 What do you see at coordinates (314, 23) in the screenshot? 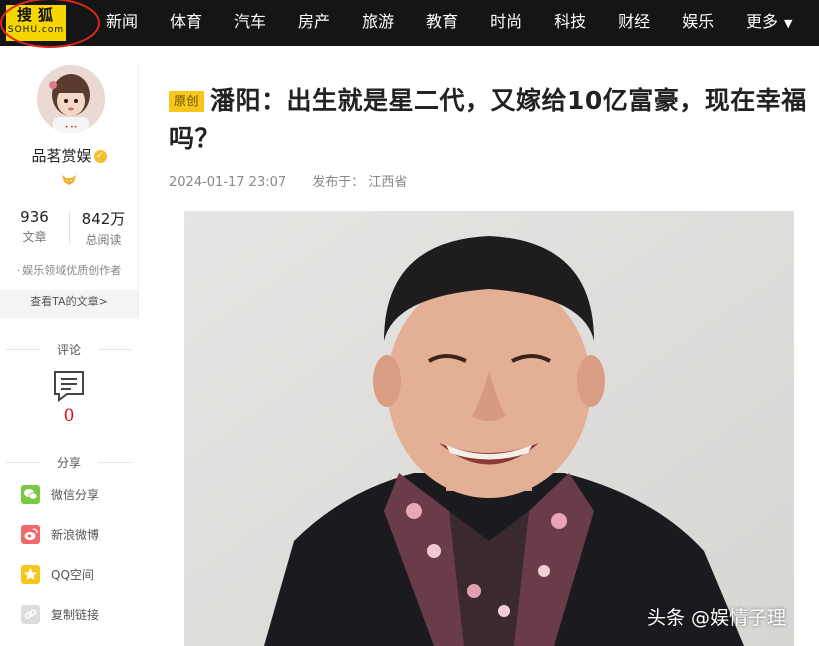
I see `nav-item-realestate: 房产` at bounding box center [314, 23].